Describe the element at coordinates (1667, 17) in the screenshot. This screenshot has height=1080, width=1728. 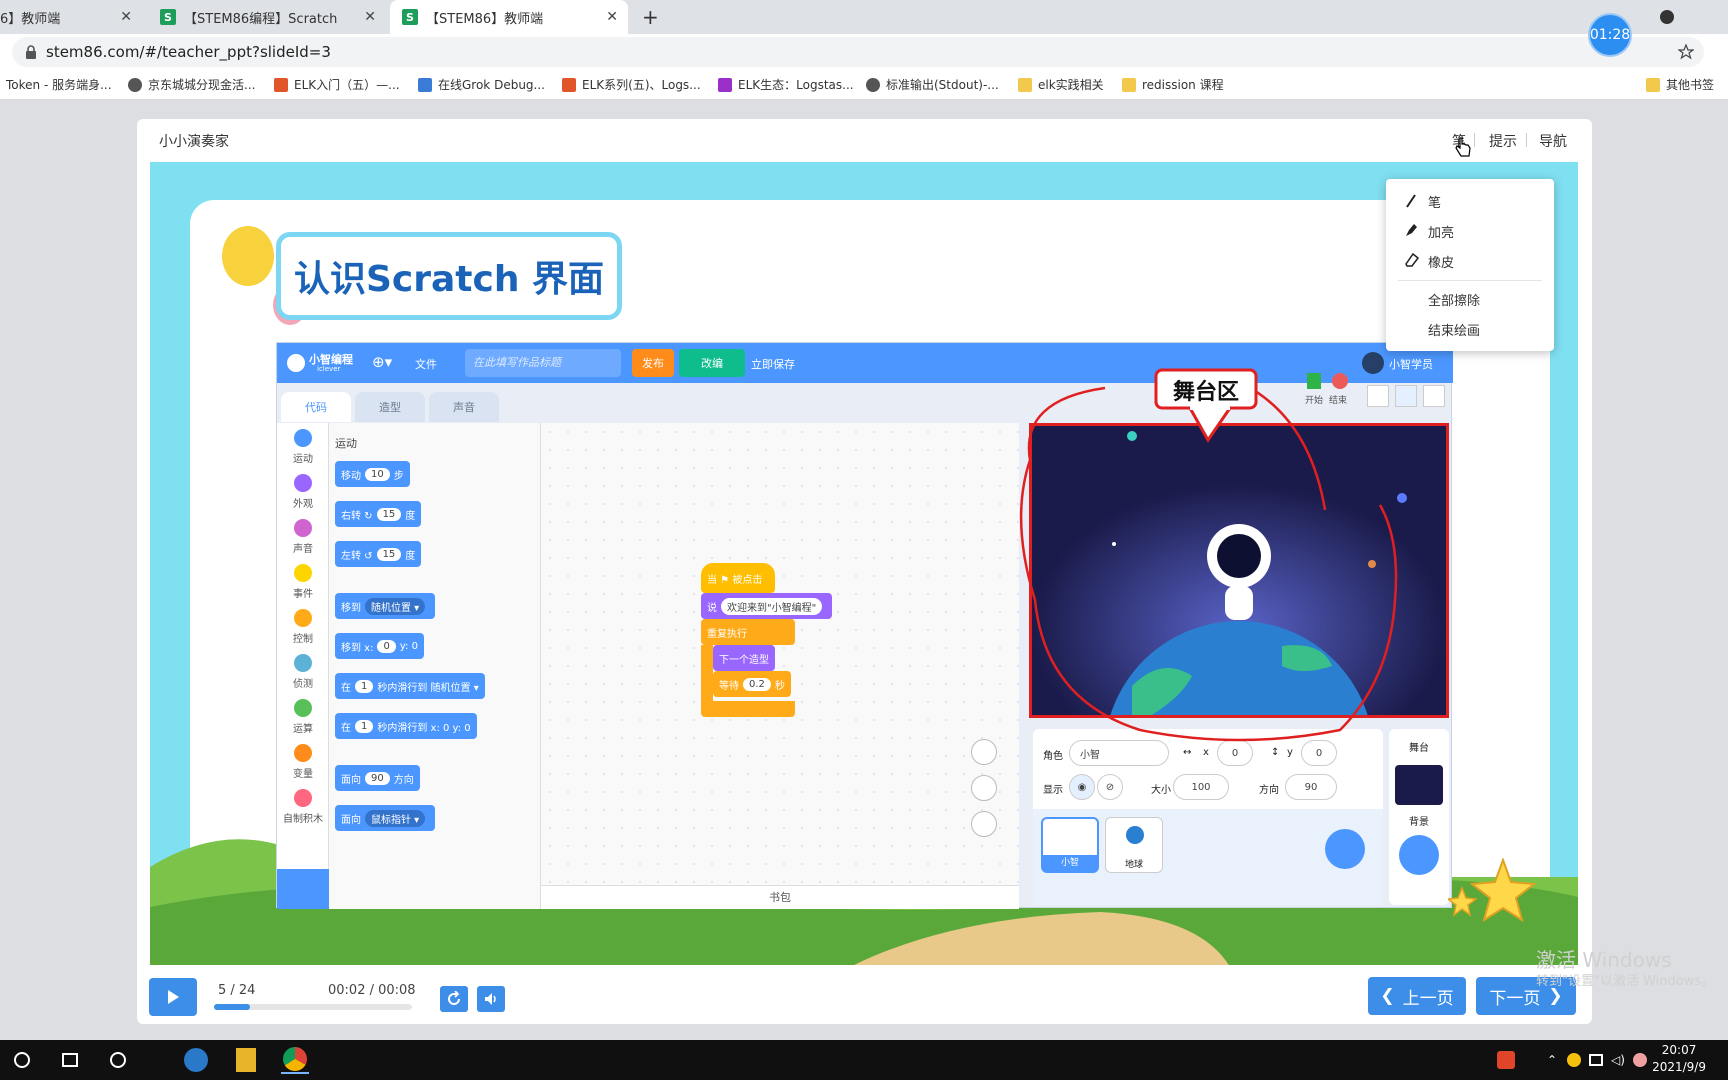
I see `tab-search-icon` at that location.